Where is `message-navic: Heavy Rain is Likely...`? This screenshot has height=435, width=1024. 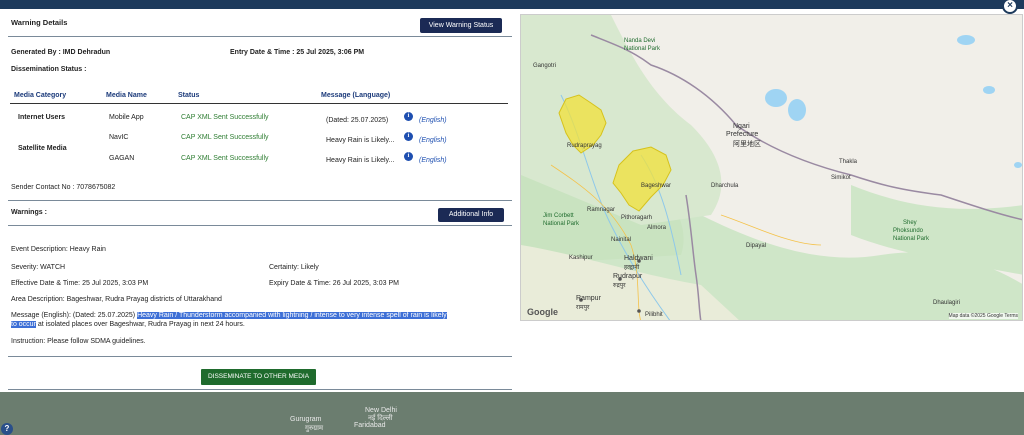
message-navic: Heavy Rain is Likely... is located at coordinates (360, 140).